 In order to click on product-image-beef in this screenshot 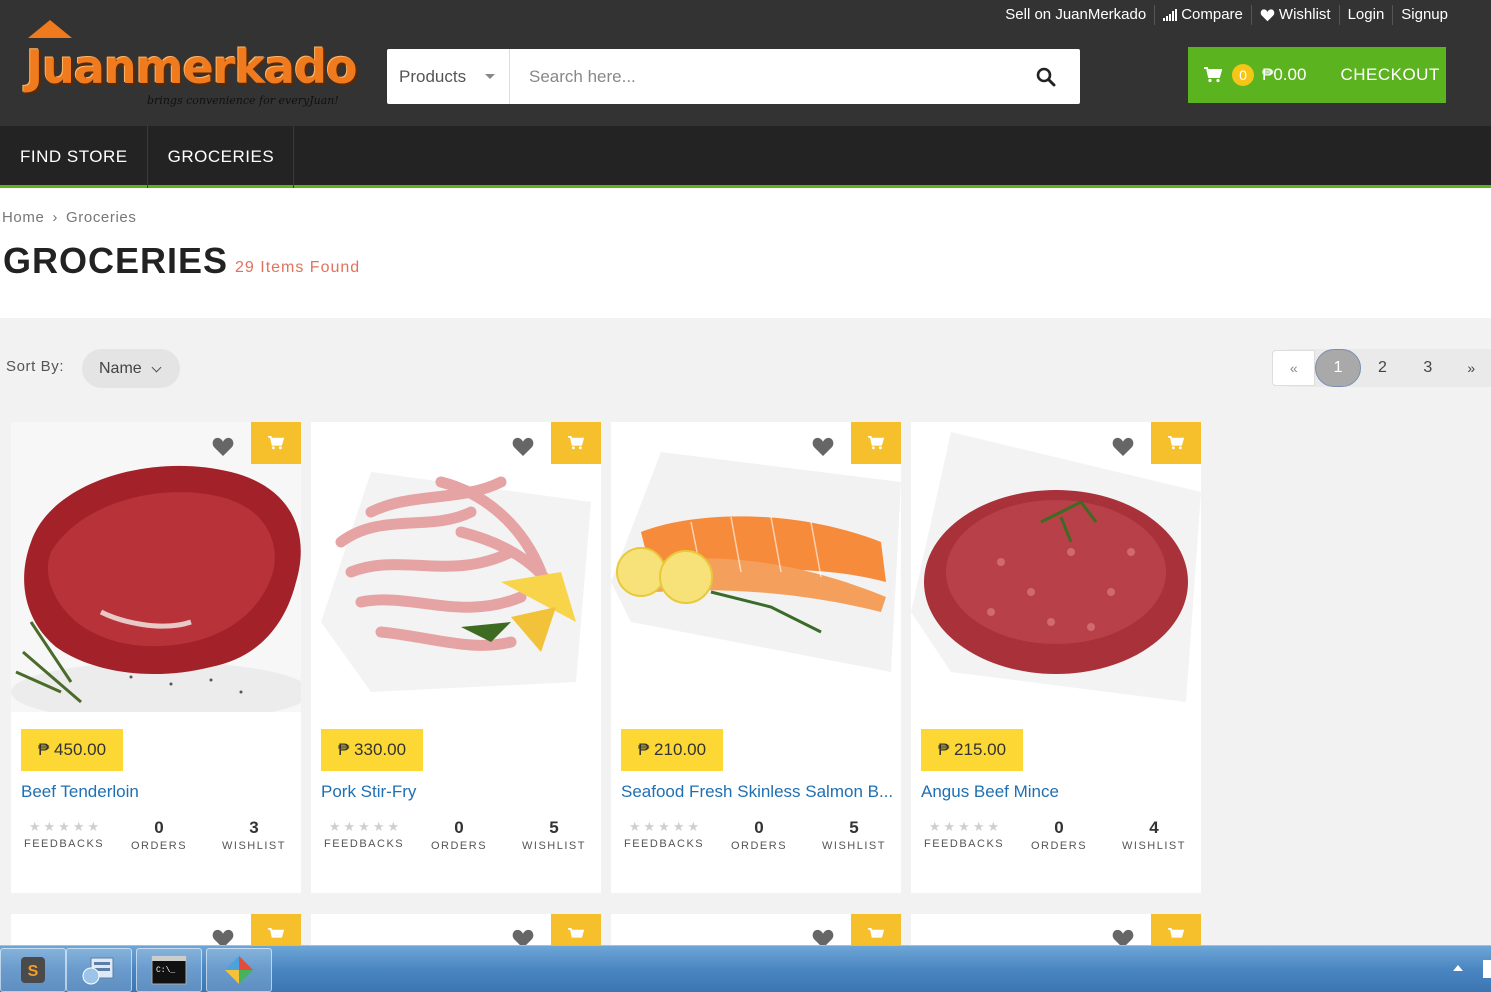, I will do `click(156, 567)`.